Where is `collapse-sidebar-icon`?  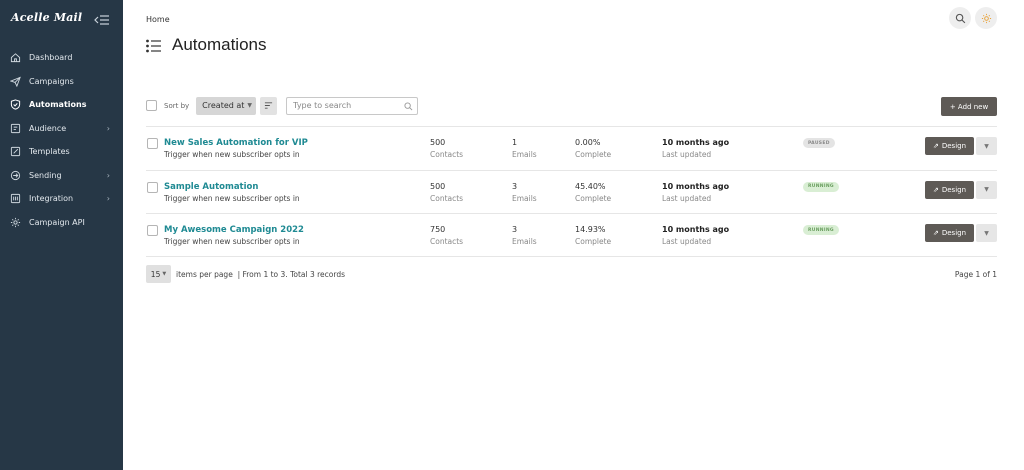
collapse-sidebar-icon is located at coordinates (102, 18).